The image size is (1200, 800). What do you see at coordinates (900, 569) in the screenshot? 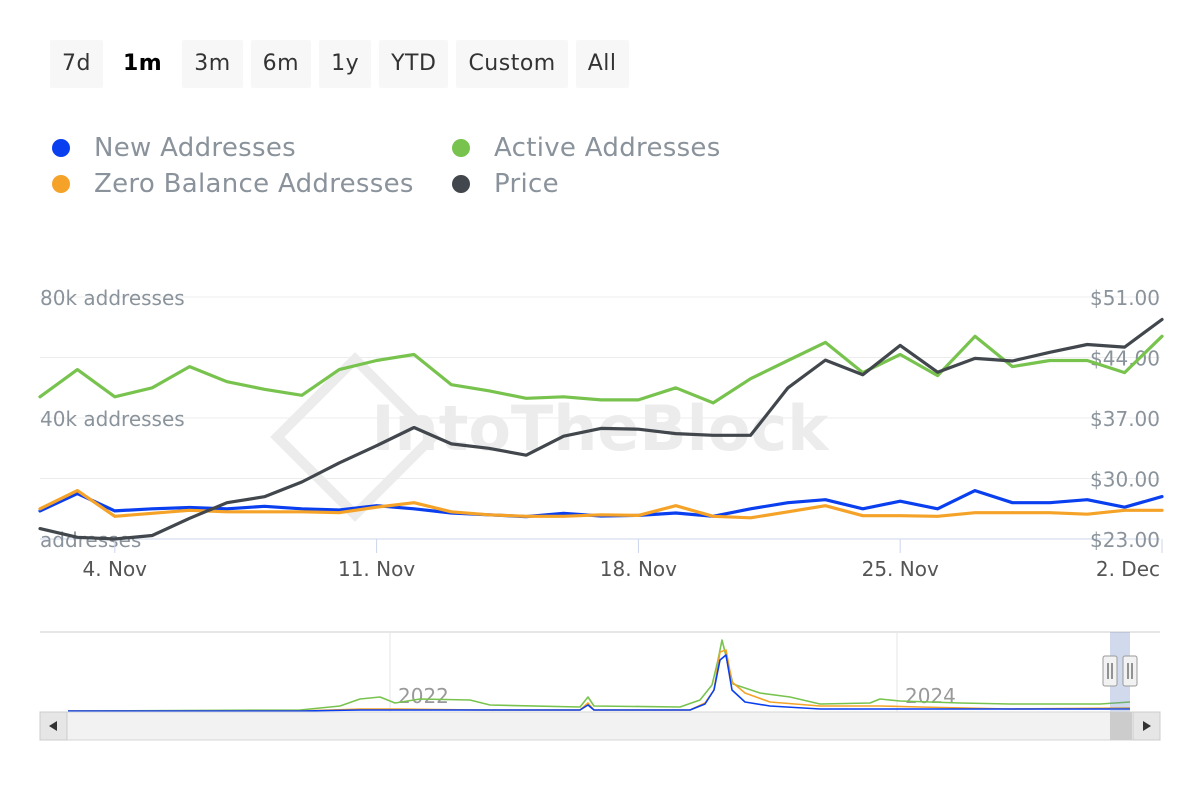
I see `x-tick-label: 25. Nov` at bounding box center [900, 569].